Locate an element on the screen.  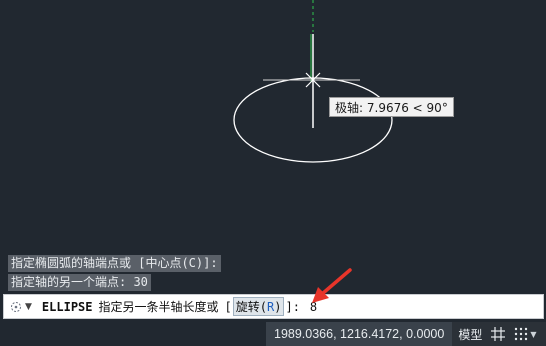
annotation-arrow-icon is located at coordinates (332, 285).